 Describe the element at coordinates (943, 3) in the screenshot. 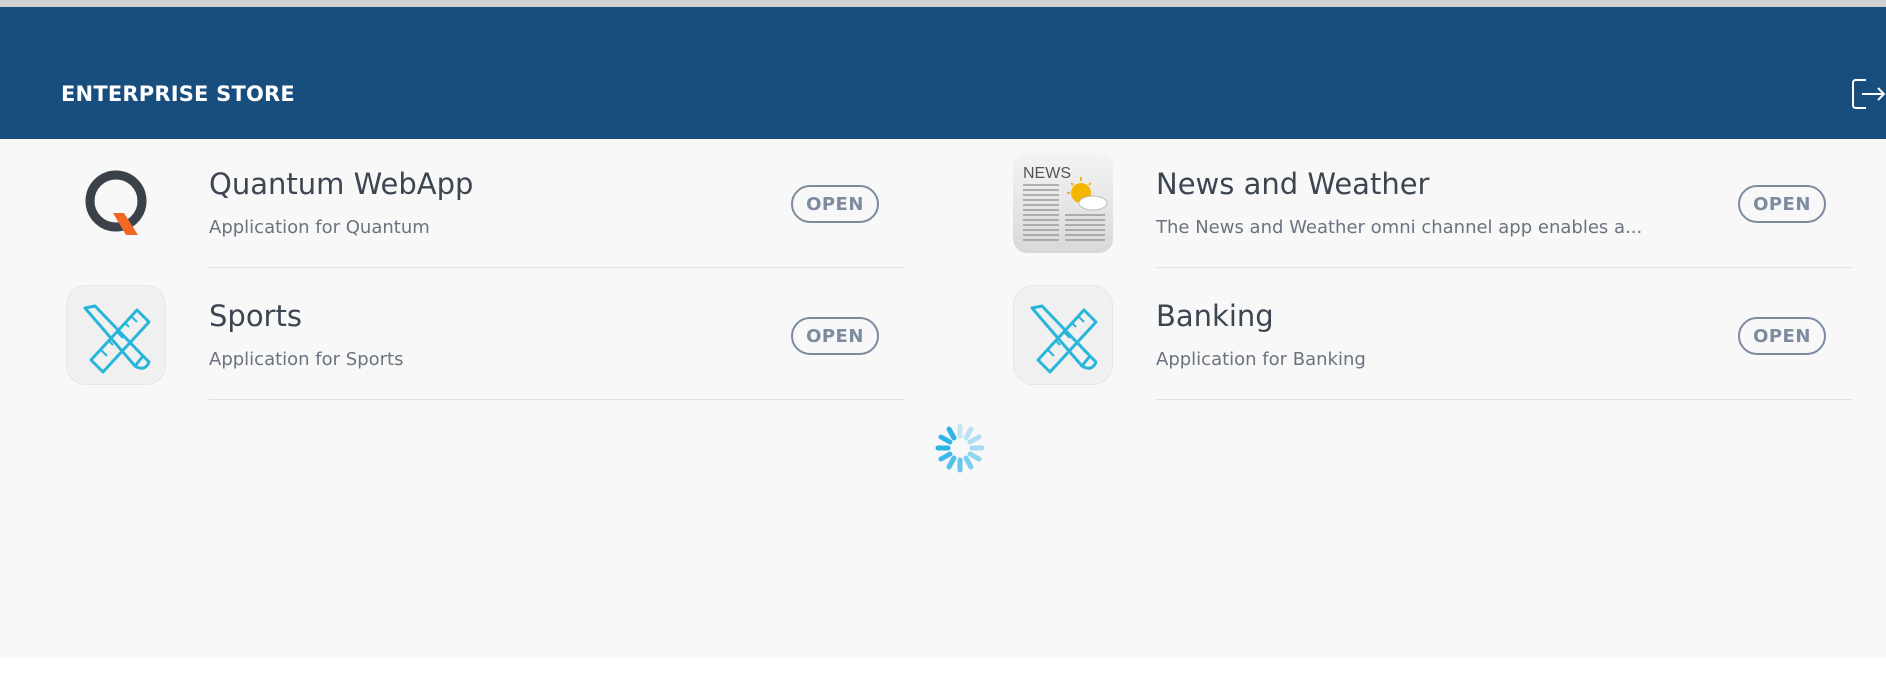

I see `browser-top-strip` at that location.